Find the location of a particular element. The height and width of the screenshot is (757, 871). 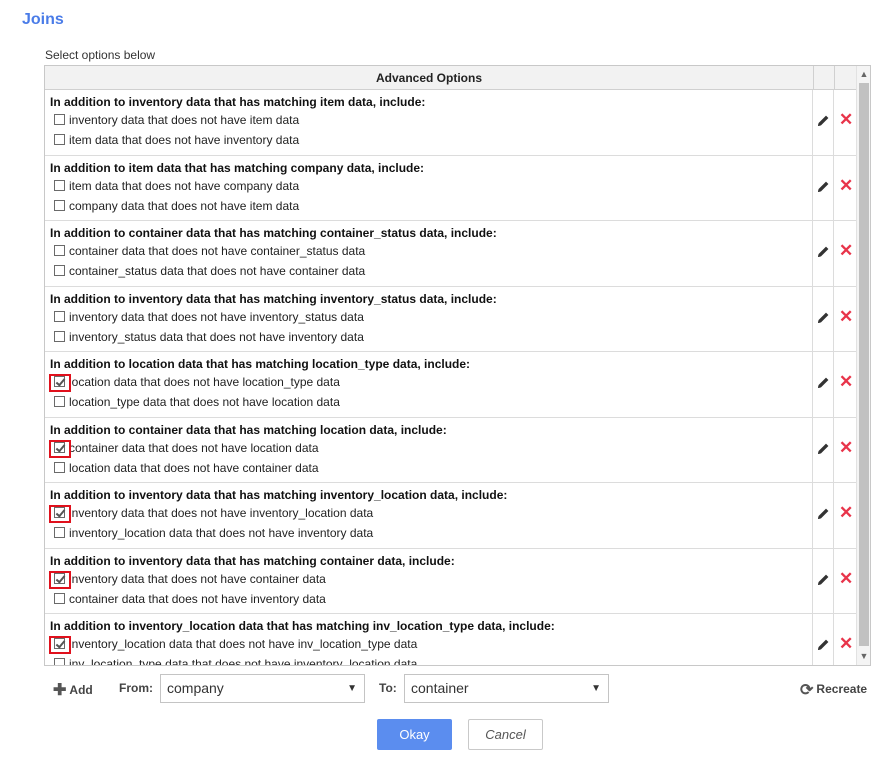

scroll-down-icon: ▼ is located at coordinates (864, 656).